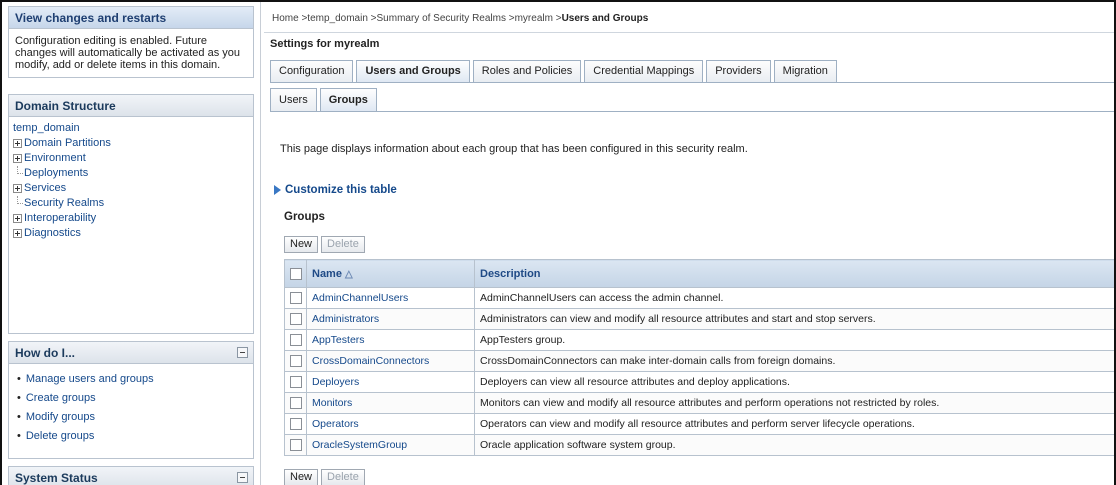 The image size is (1116, 485). Describe the element at coordinates (805, 71) in the screenshot. I see `tab-migration: Migration` at that location.